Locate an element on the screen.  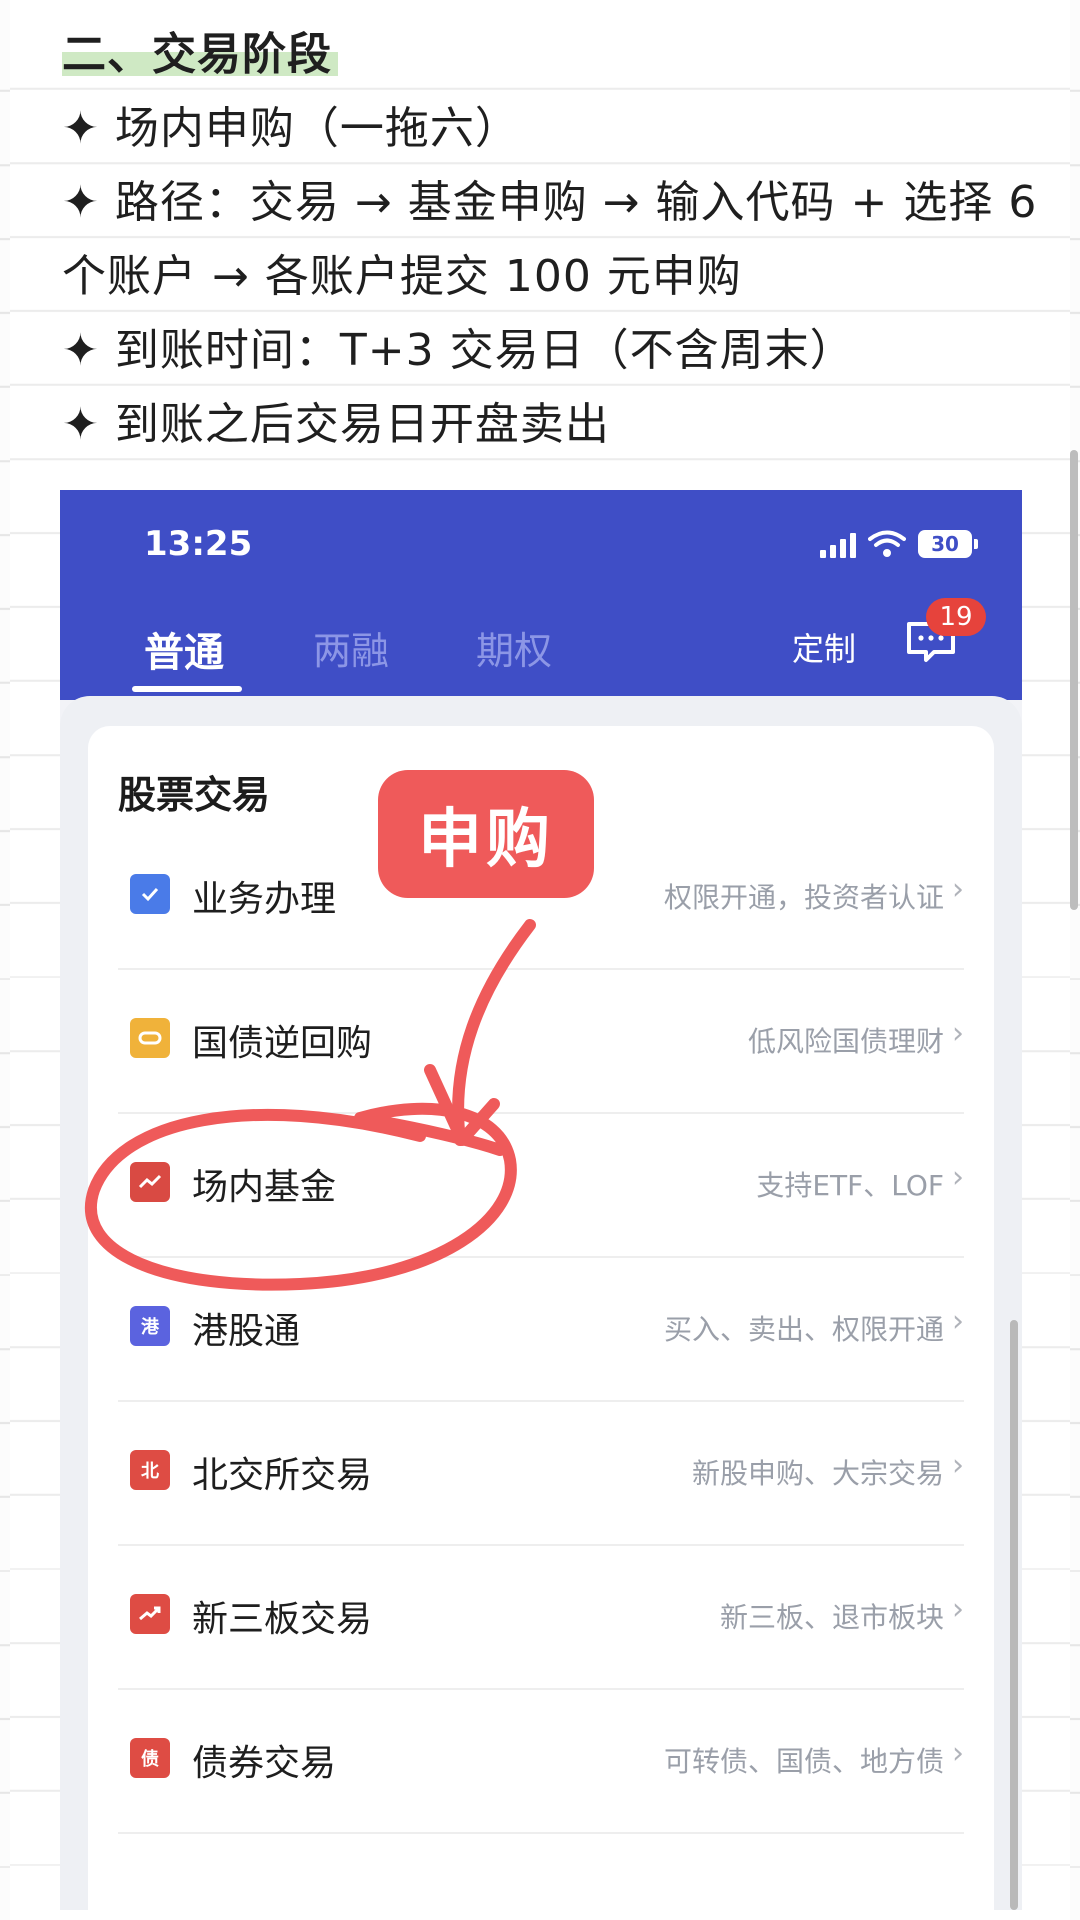
menu-item-label: 新三板交易 is located at coordinates (282, 1619).